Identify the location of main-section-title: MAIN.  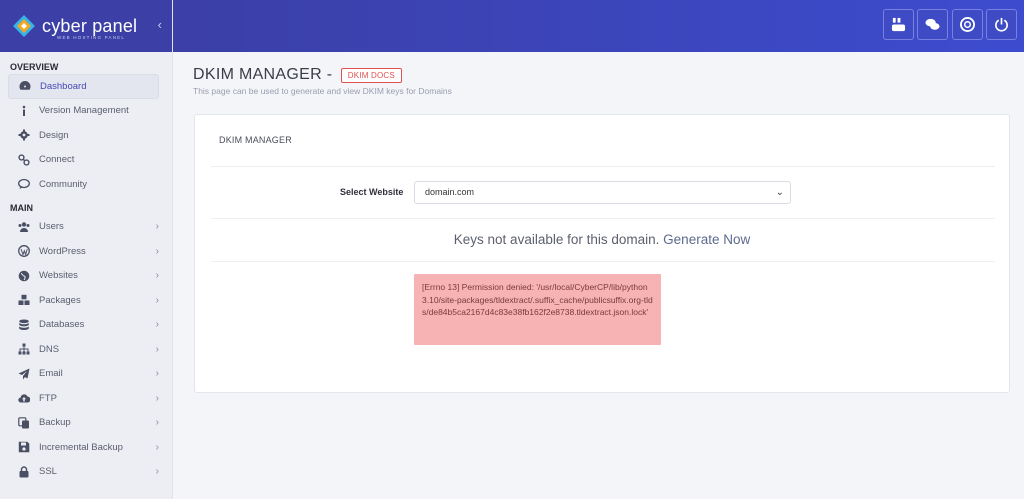
(21, 207).